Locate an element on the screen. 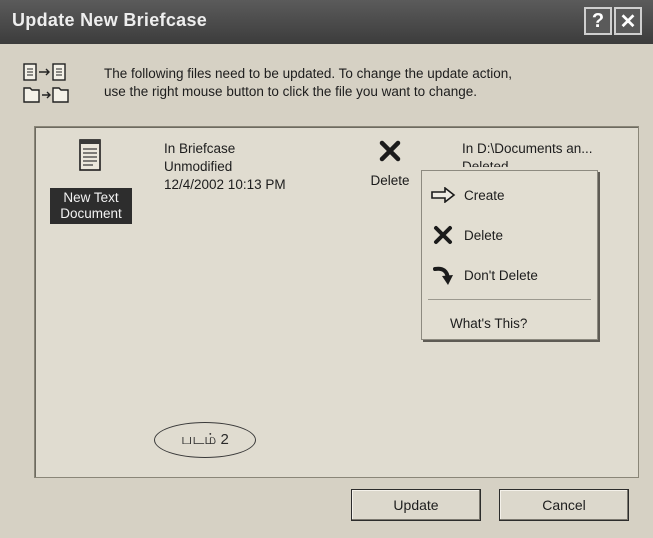 This screenshot has width=653, height=538. curved-arrow-icon is located at coordinates (443, 275).